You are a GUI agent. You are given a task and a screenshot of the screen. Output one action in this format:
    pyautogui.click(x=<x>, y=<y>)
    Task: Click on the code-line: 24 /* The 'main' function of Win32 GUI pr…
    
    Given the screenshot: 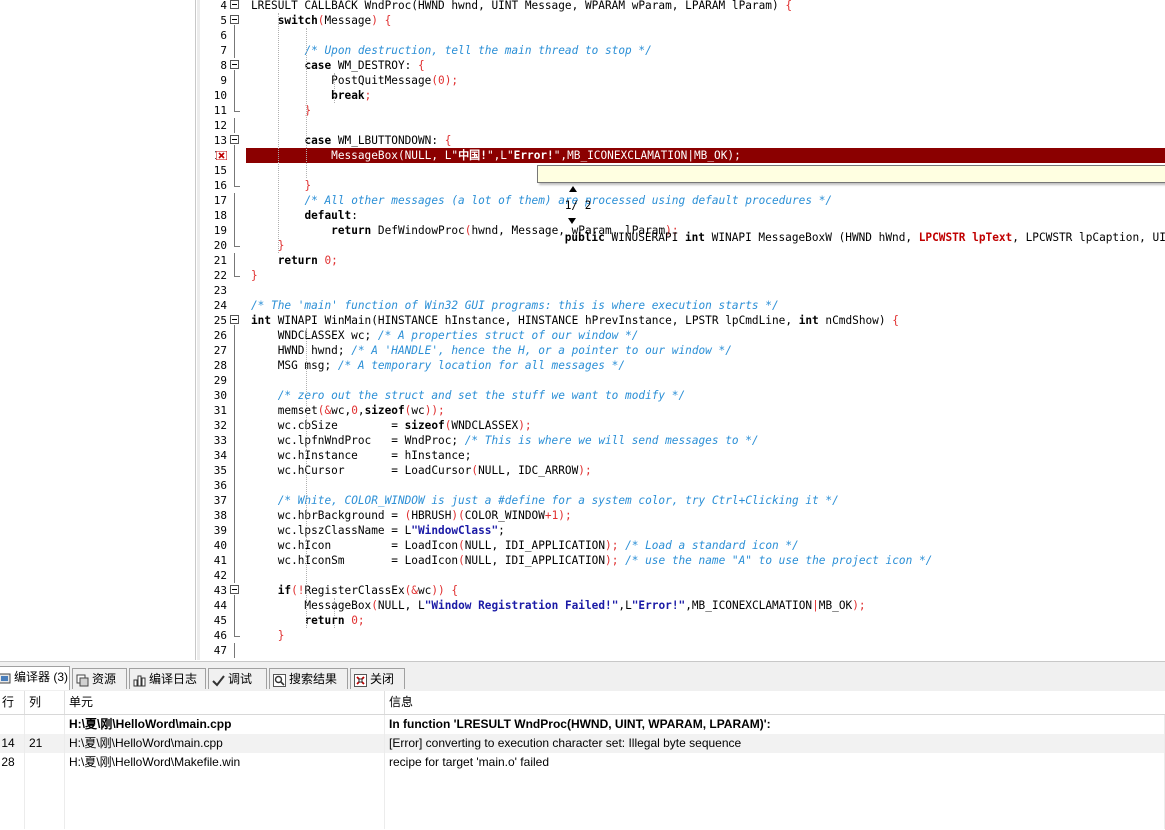 What is the action you would take?
    pyautogui.click(x=682, y=305)
    